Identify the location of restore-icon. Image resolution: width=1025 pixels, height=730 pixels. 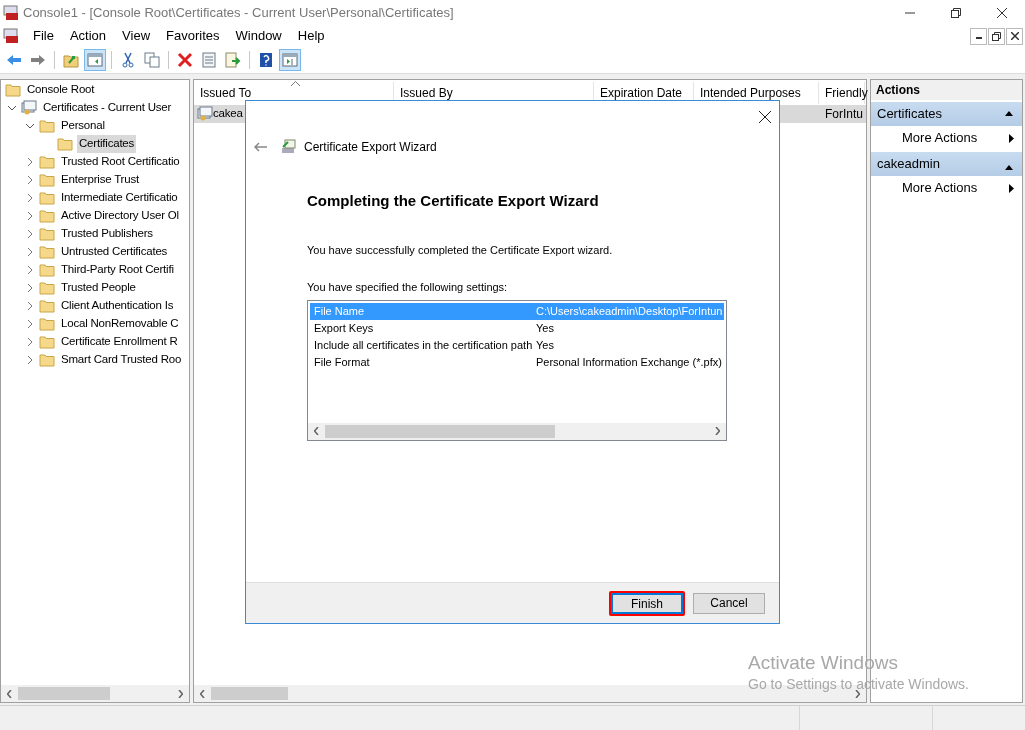
(996, 36).